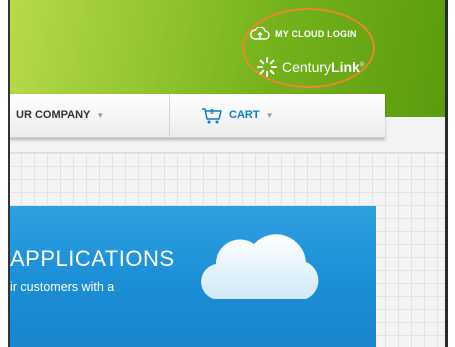 This screenshot has width=455, height=347. Describe the element at coordinates (244, 115) in the screenshot. I see `nav-cart-label: CART` at that location.